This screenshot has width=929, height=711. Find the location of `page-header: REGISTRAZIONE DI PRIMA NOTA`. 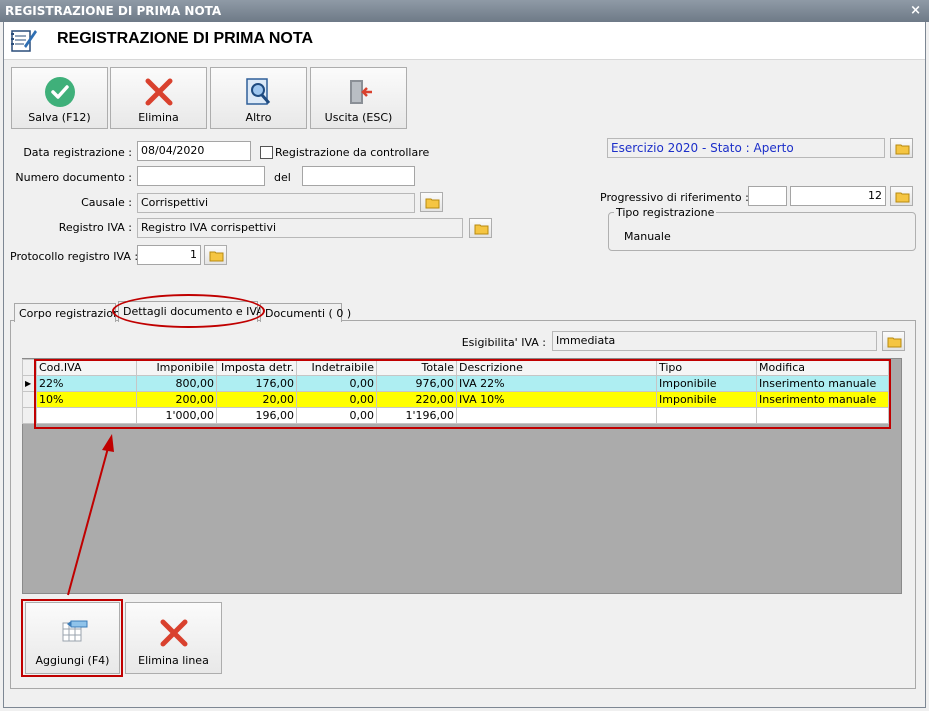

page-header: REGISTRAZIONE DI PRIMA NOTA is located at coordinates (464, 41).